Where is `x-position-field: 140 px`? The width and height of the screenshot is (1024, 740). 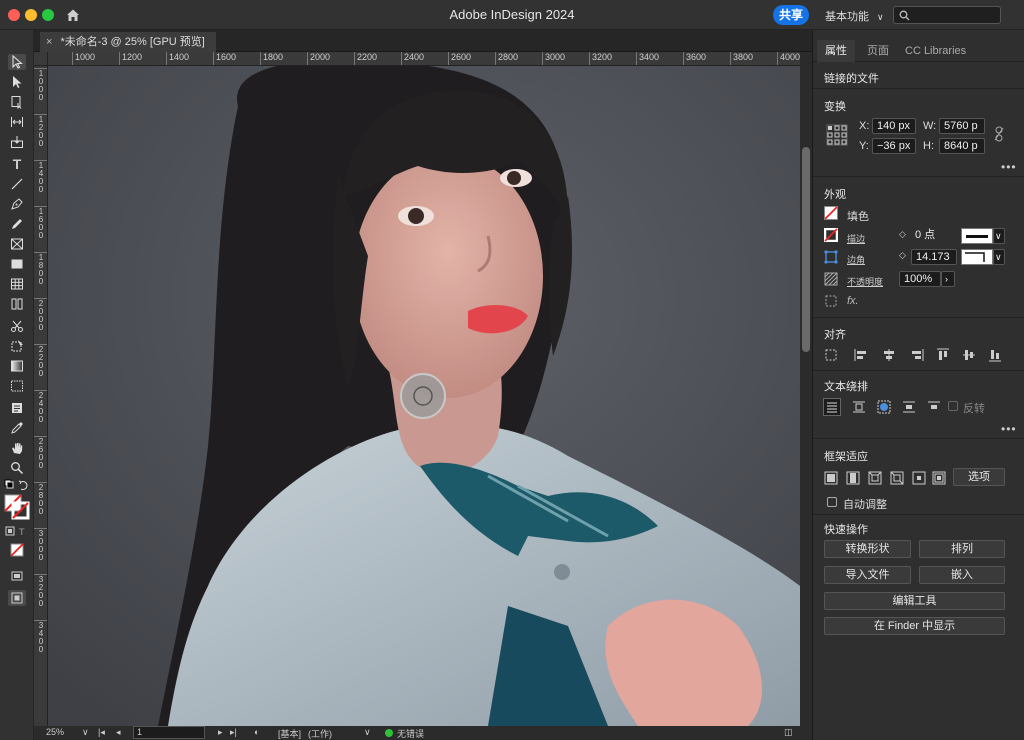 x-position-field: 140 px is located at coordinates (894, 126).